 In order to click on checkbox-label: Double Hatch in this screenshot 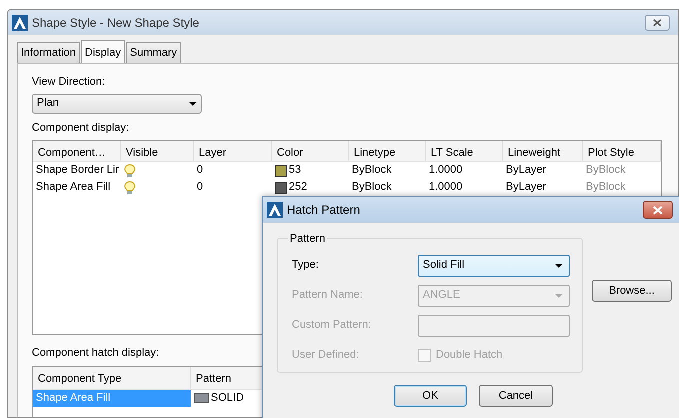, I will do `click(469, 356)`.